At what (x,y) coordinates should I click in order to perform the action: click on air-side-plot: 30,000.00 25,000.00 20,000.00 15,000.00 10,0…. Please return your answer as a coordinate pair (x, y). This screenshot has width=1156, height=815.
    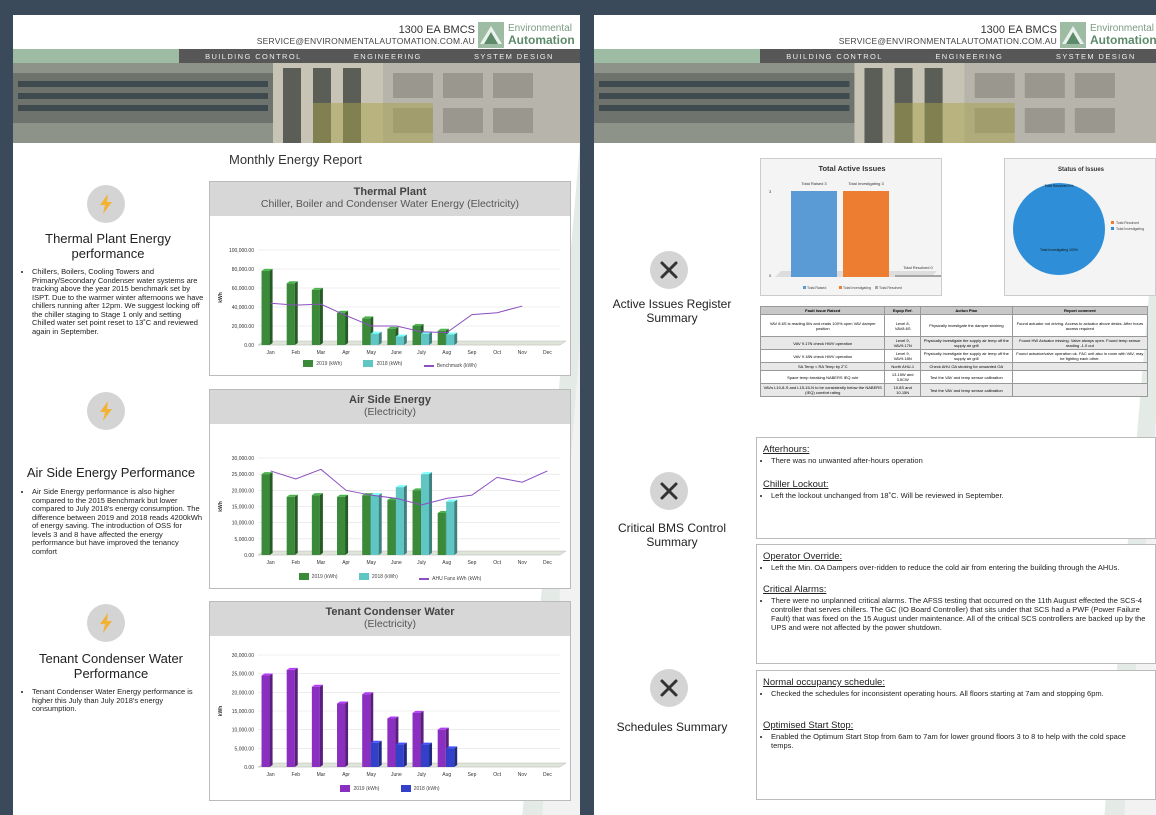
    Looking at the image, I should click on (392, 511).